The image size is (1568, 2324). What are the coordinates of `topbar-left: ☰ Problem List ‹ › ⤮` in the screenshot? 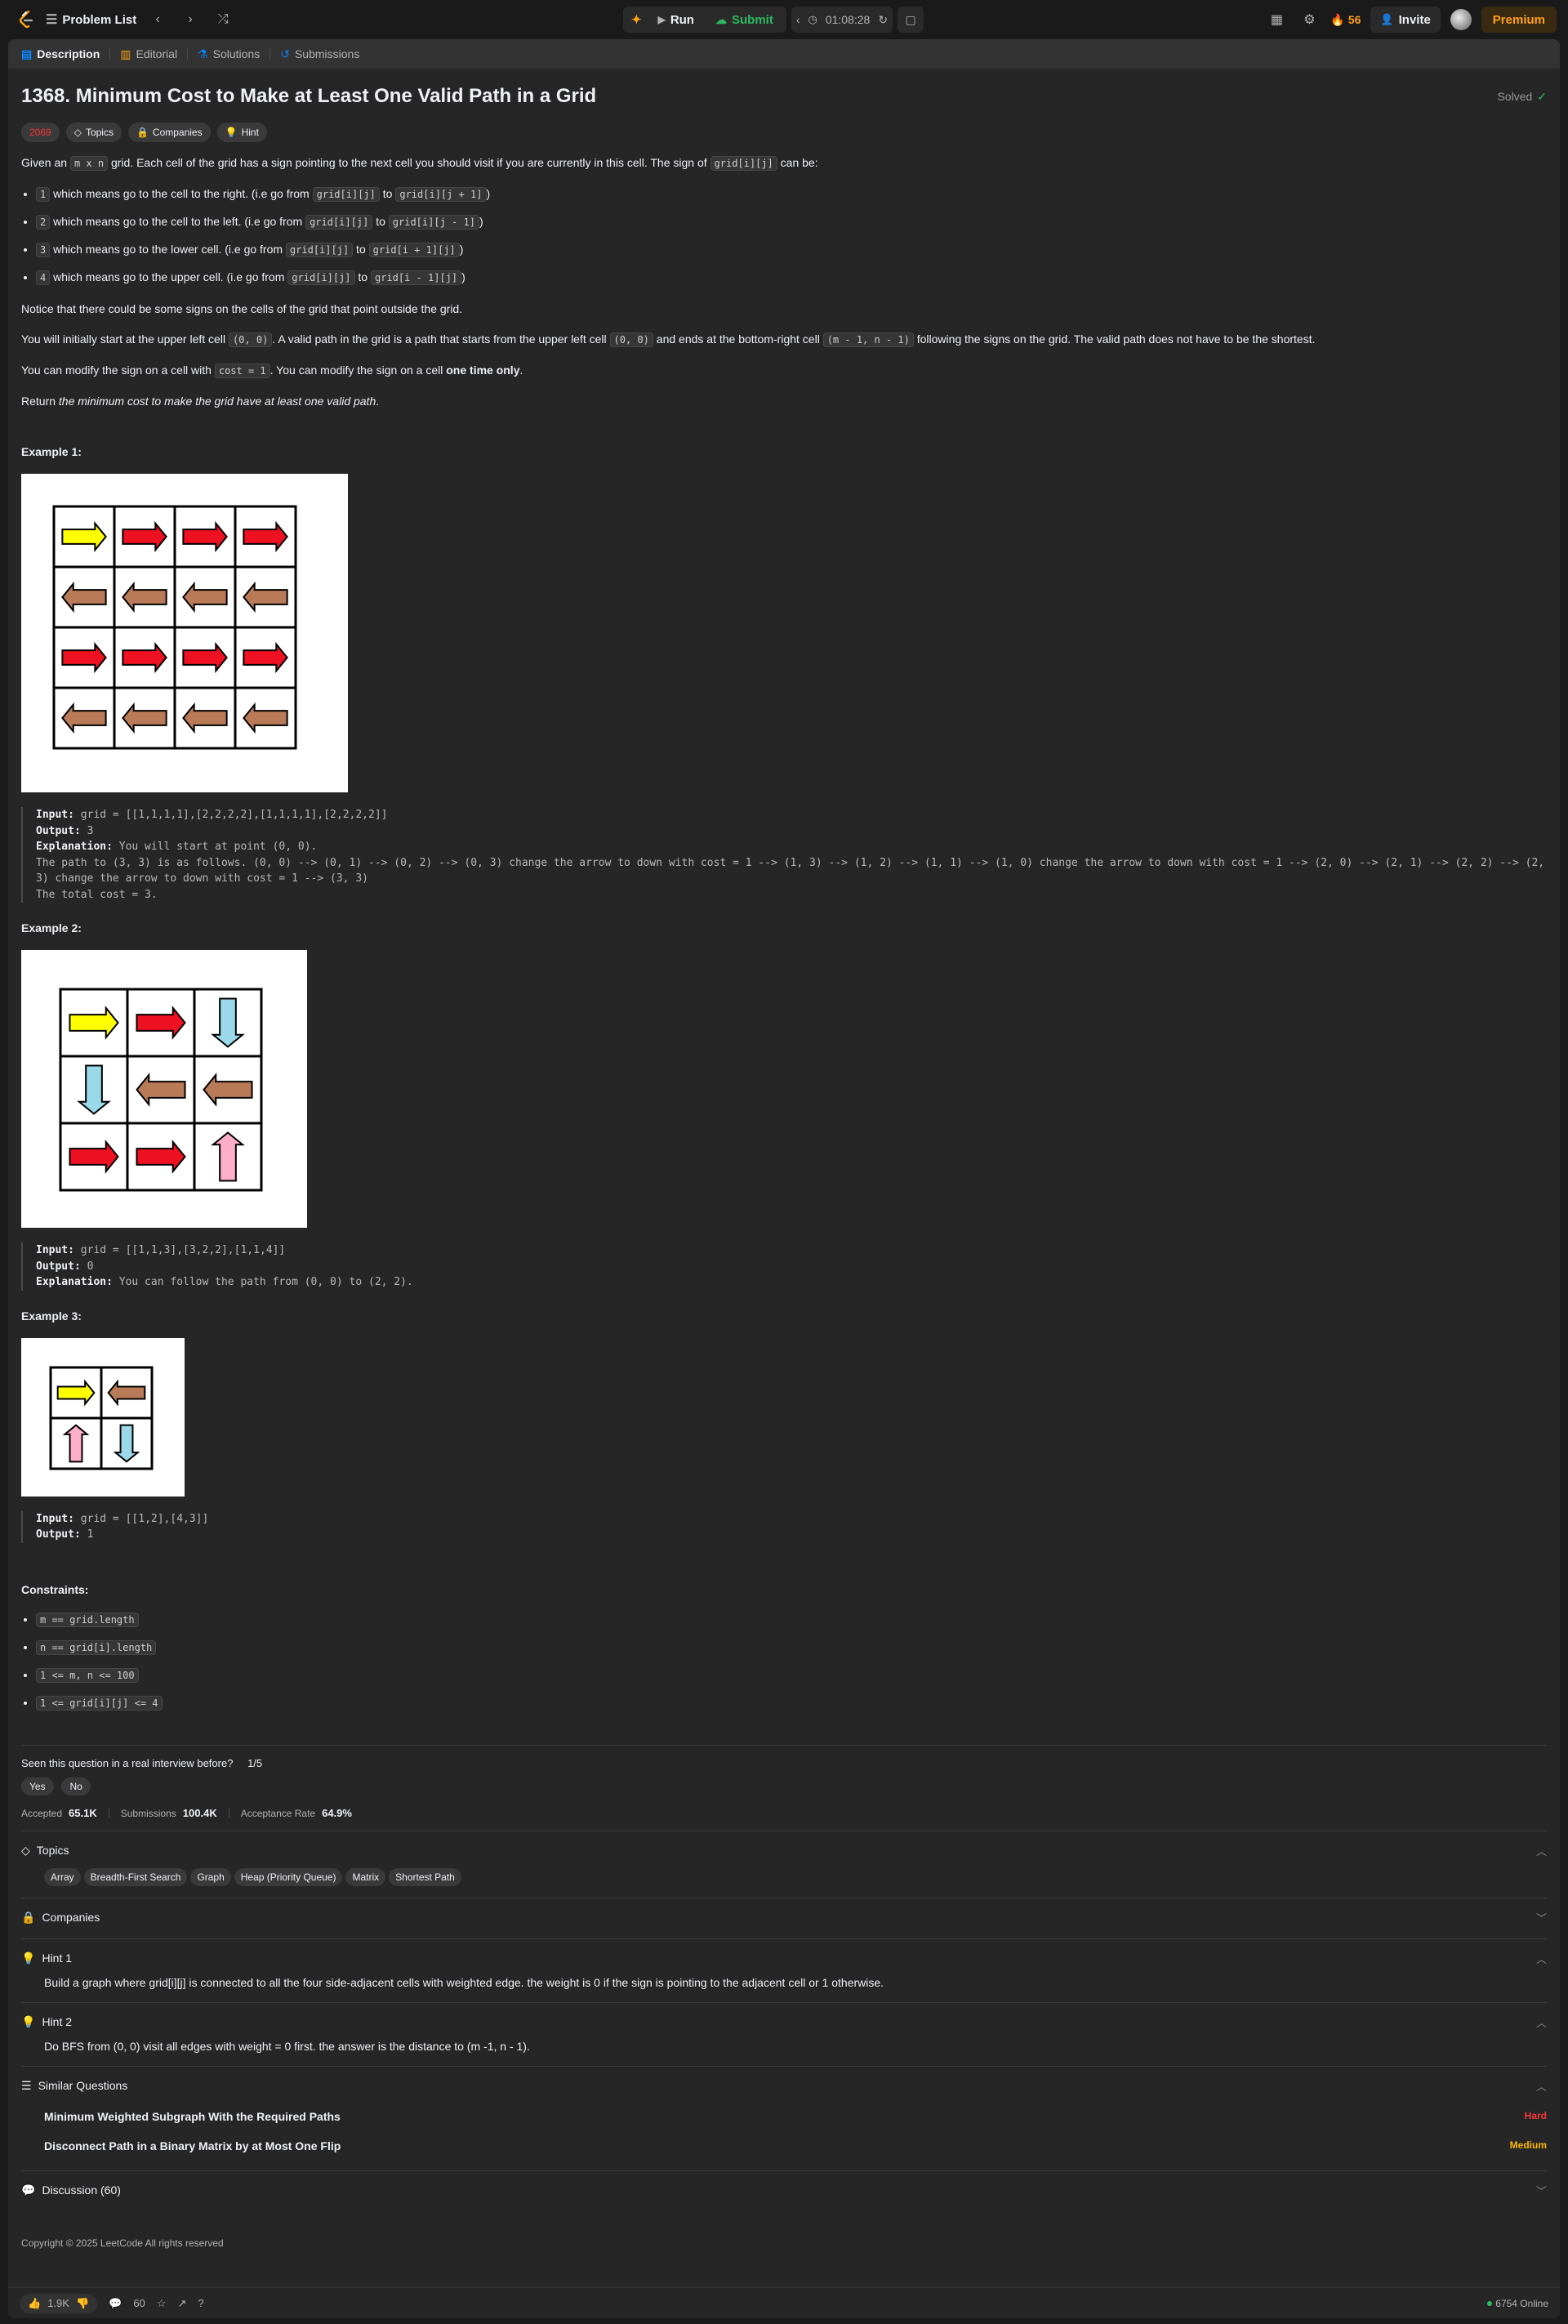 It's located at (125, 19).